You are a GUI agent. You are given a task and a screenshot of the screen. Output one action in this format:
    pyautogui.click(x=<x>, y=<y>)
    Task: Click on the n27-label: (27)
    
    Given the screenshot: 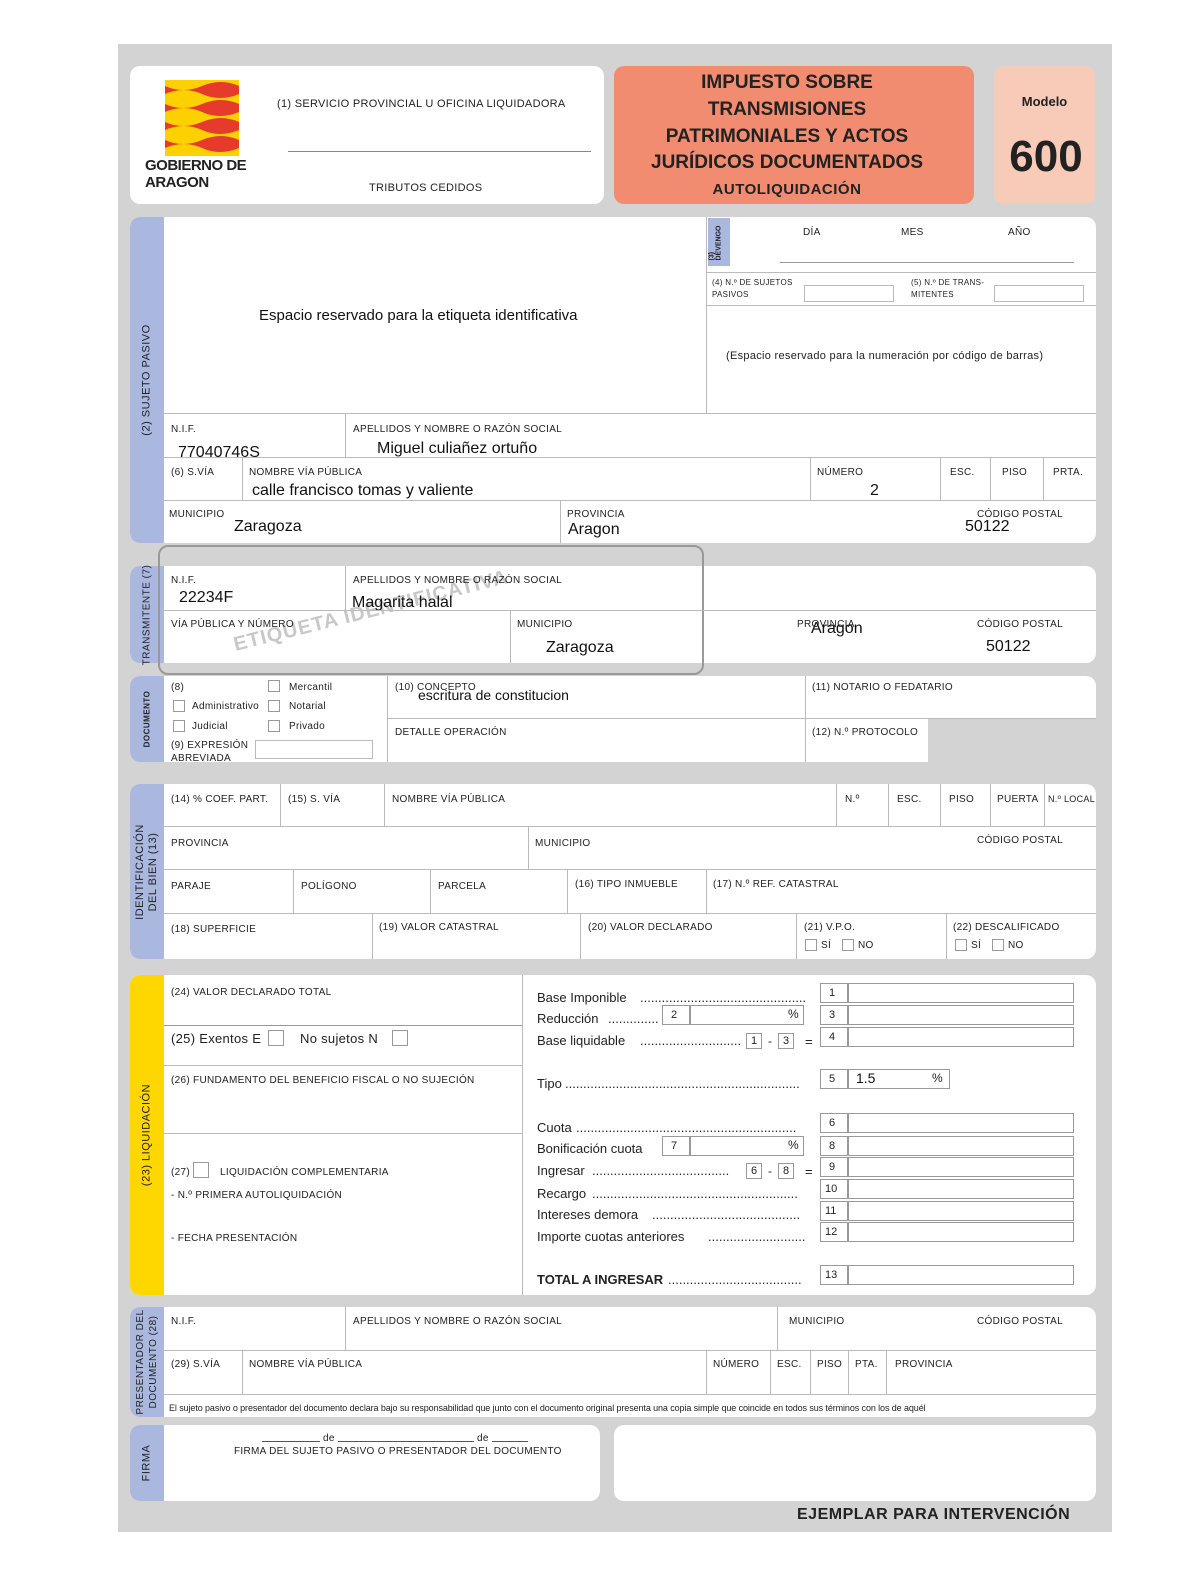 What is the action you would take?
    pyautogui.click(x=180, y=1172)
    